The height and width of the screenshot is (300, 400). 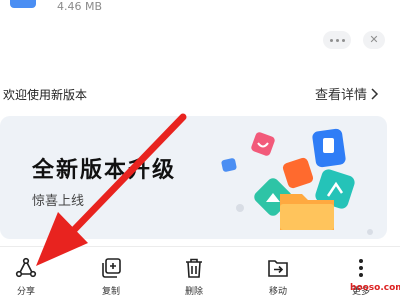 I want to click on view-details-label: 查看详情, so click(x=341, y=95).